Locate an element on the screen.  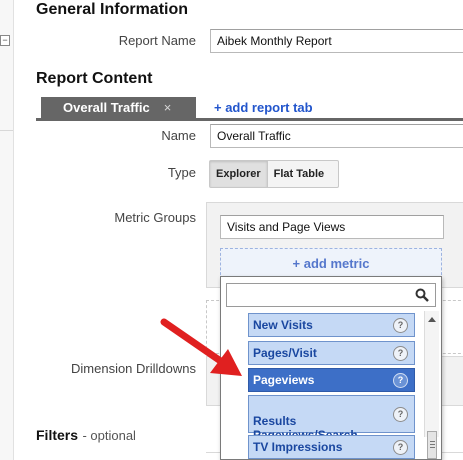
metric-groups-label: Metric Groups is located at coordinates (155, 217).